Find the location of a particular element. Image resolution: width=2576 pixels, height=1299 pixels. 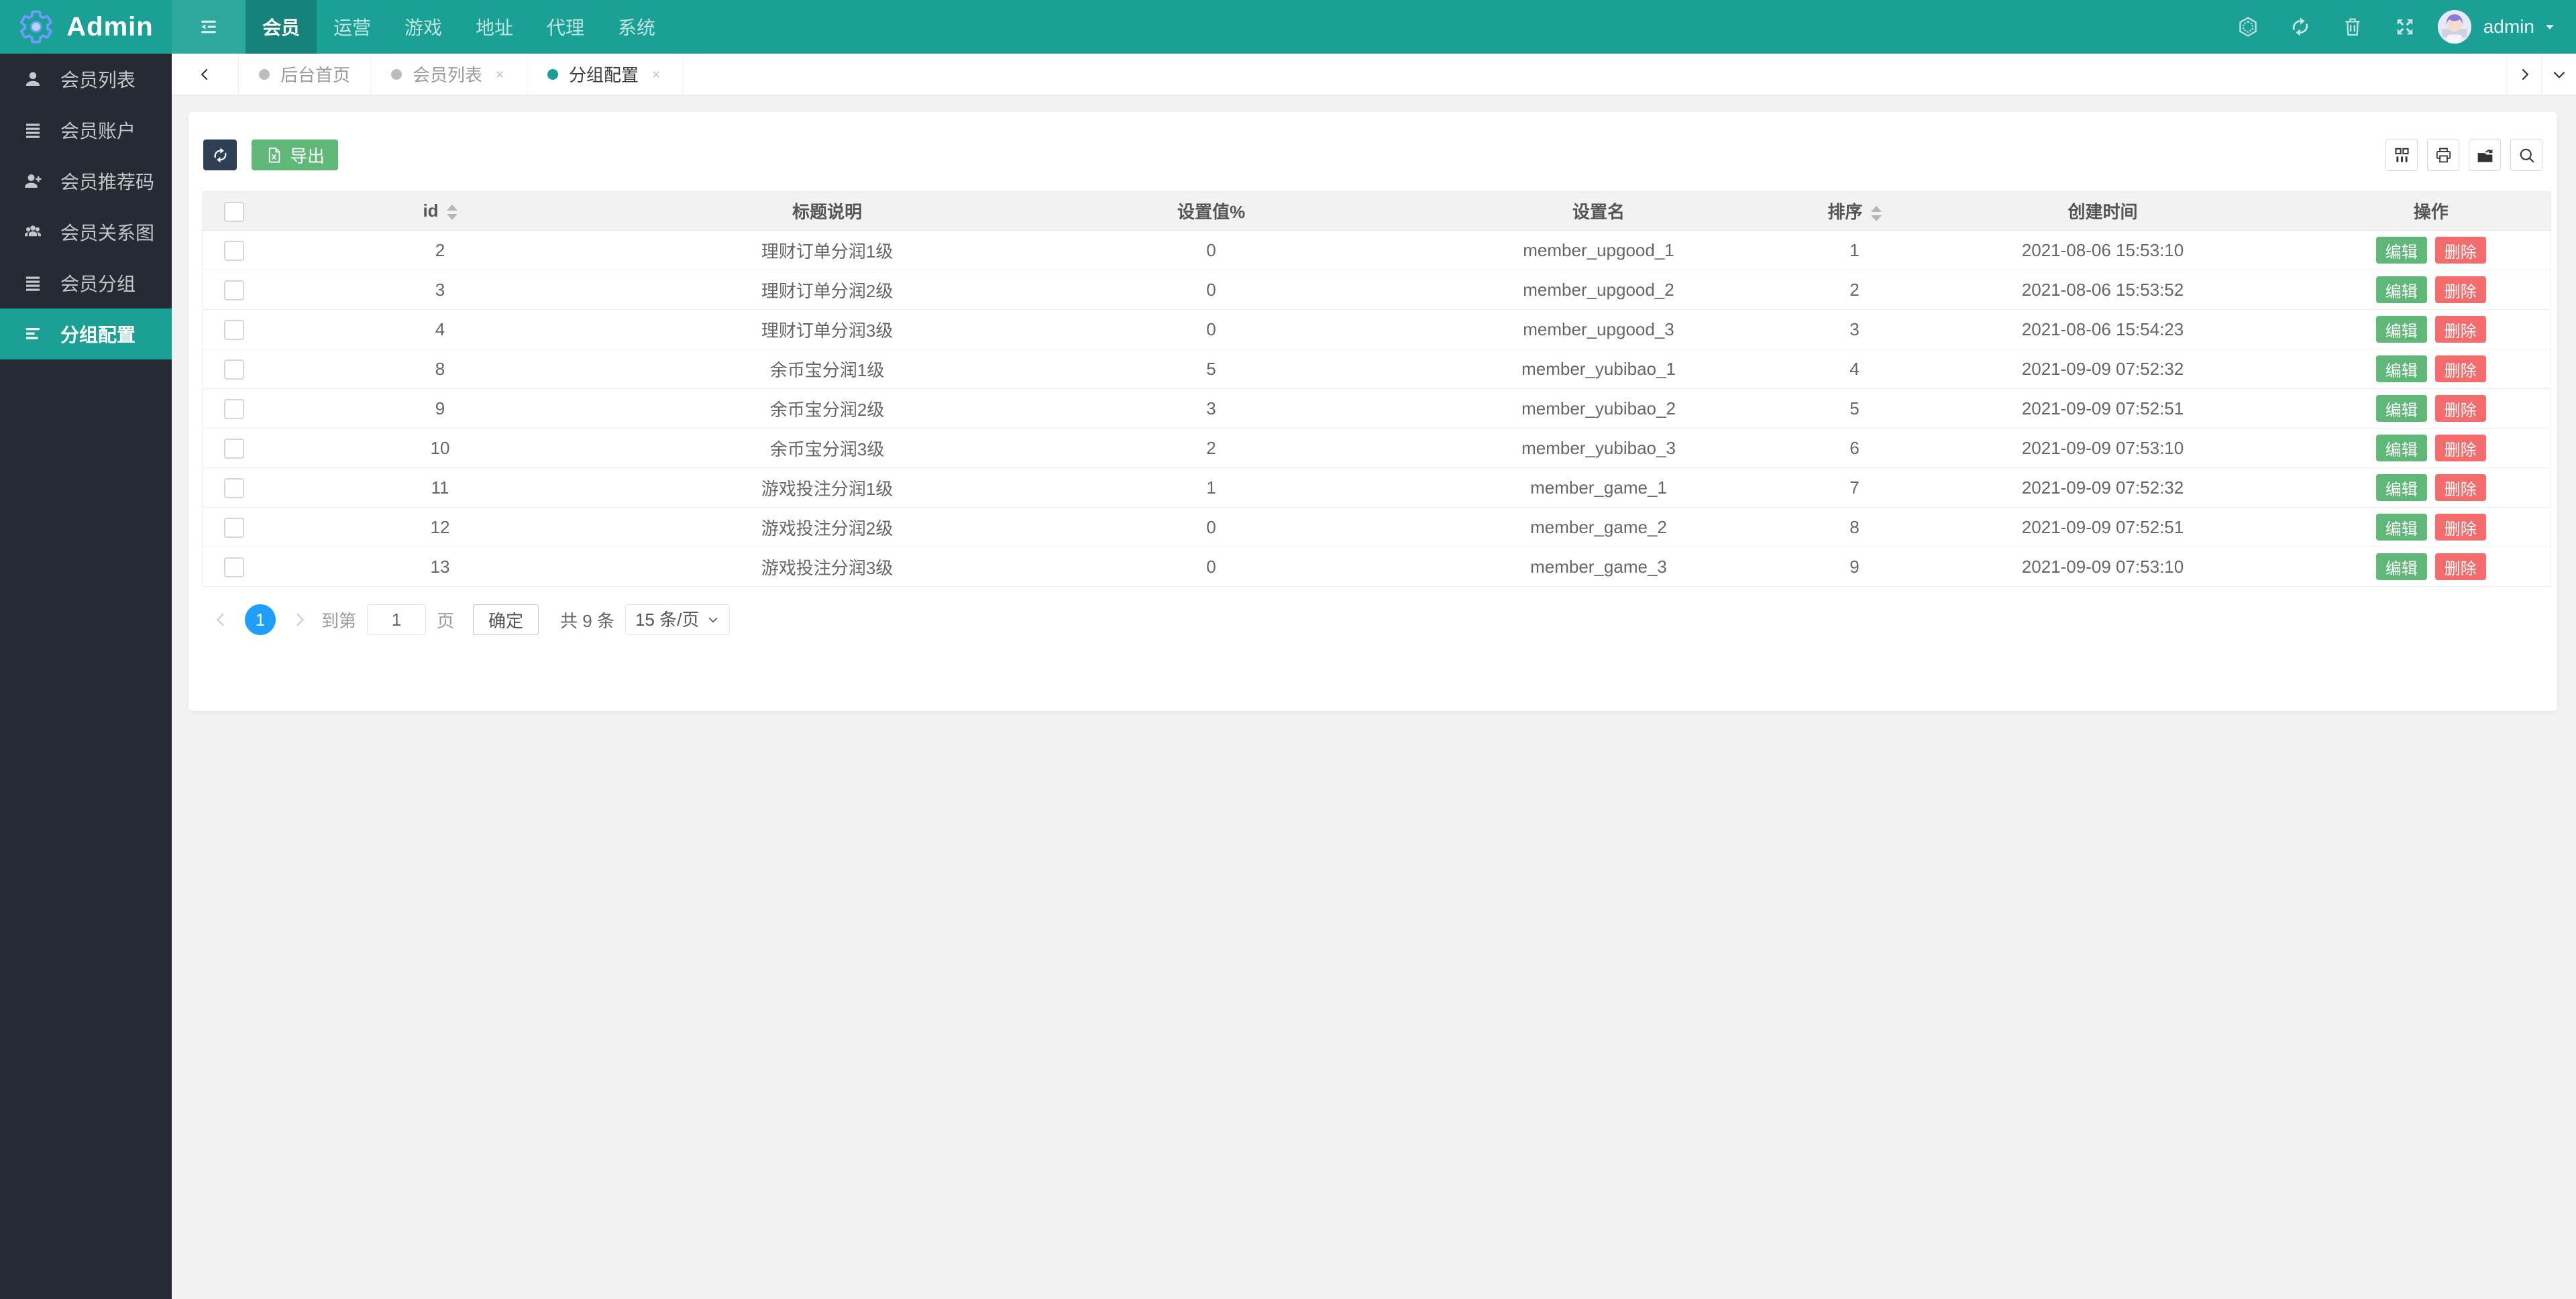

tab-member-list: 会员列表 is located at coordinates (449, 75).